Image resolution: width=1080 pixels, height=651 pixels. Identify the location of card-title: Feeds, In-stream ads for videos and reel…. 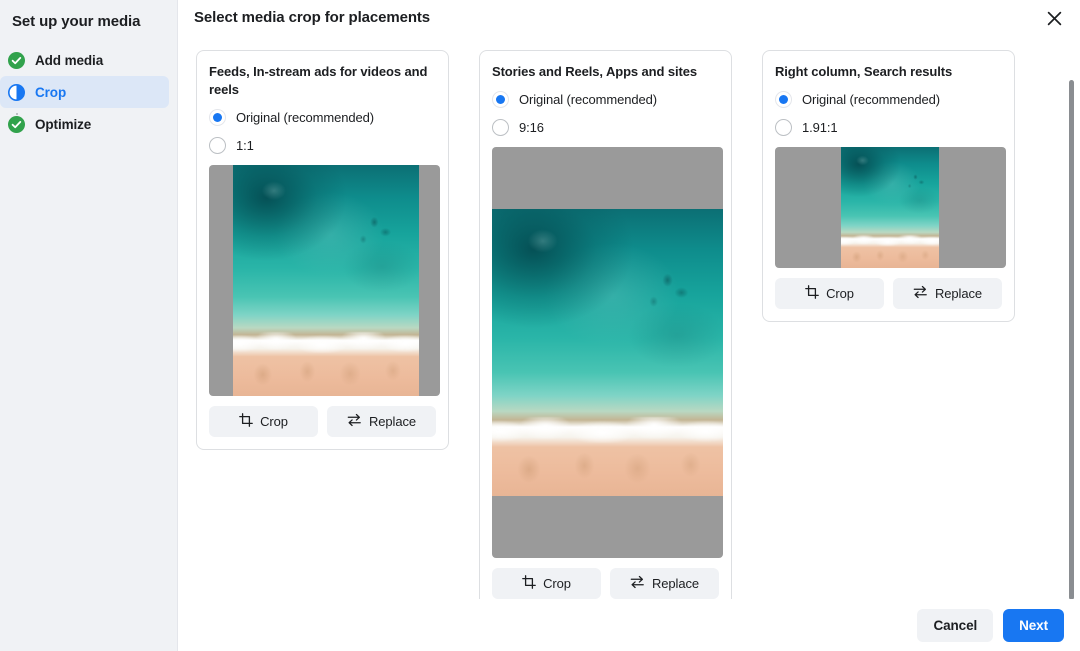
(318, 80).